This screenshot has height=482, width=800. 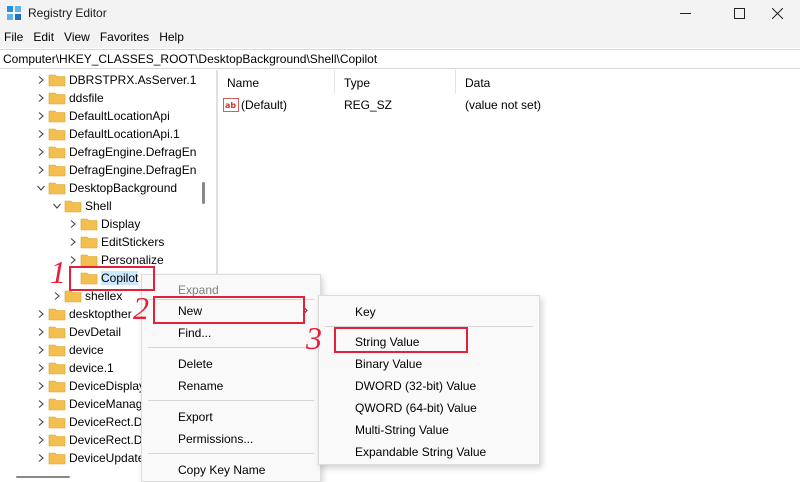 What do you see at coordinates (221, 470) in the screenshot?
I see `menu-item-copy-key-name: Copy Key Name` at bounding box center [221, 470].